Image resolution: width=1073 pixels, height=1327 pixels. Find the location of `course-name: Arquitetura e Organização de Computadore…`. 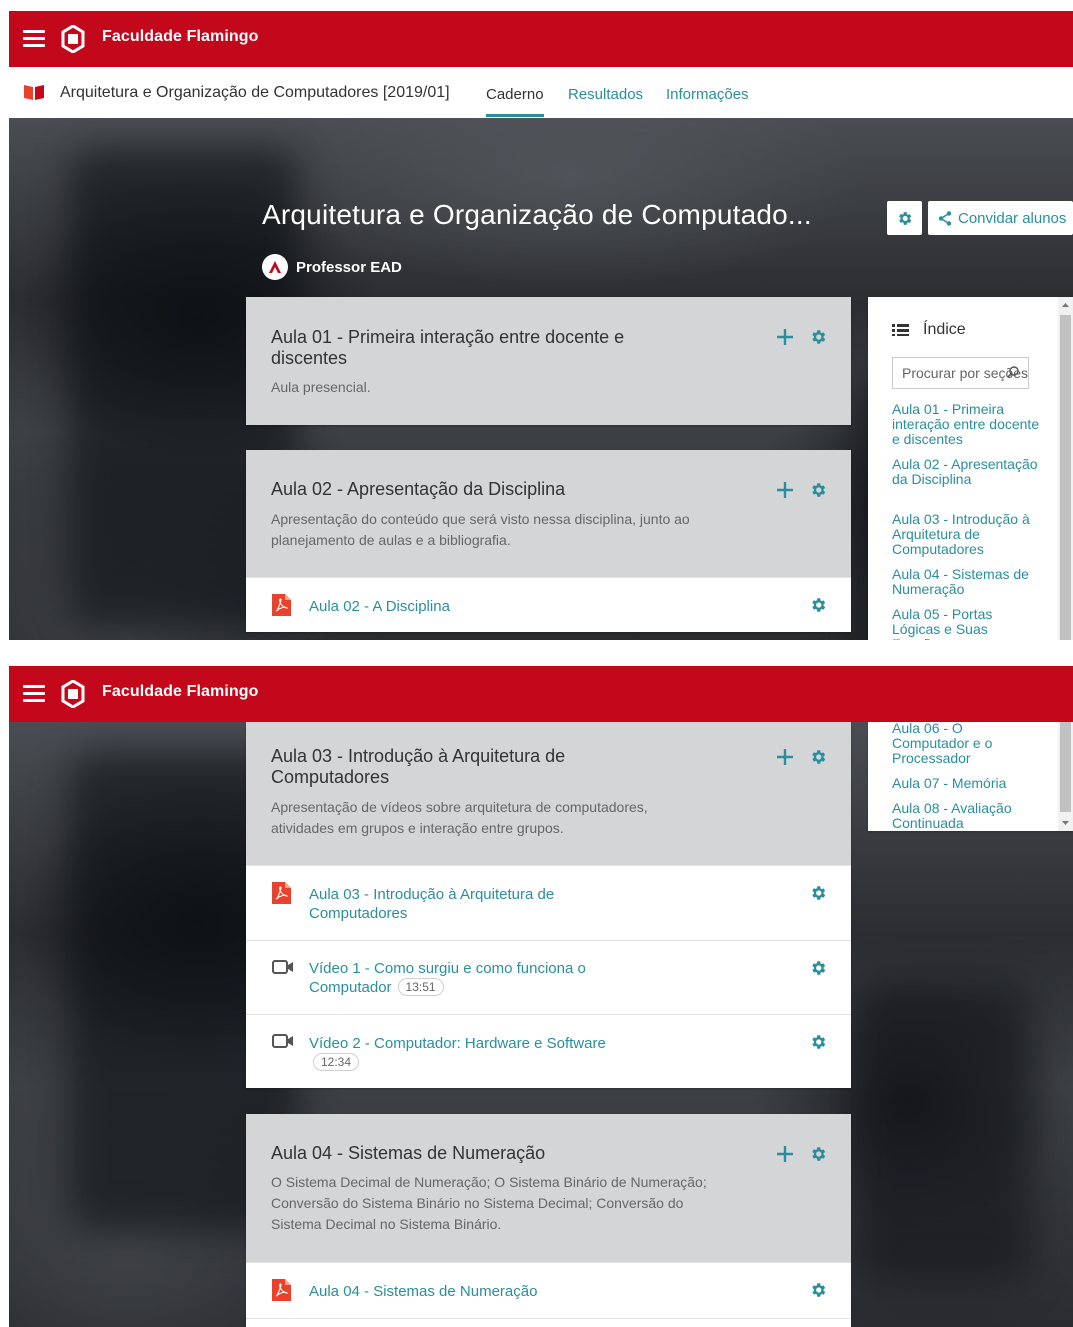

course-name: Arquitetura e Organização de Computadore… is located at coordinates (255, 92).